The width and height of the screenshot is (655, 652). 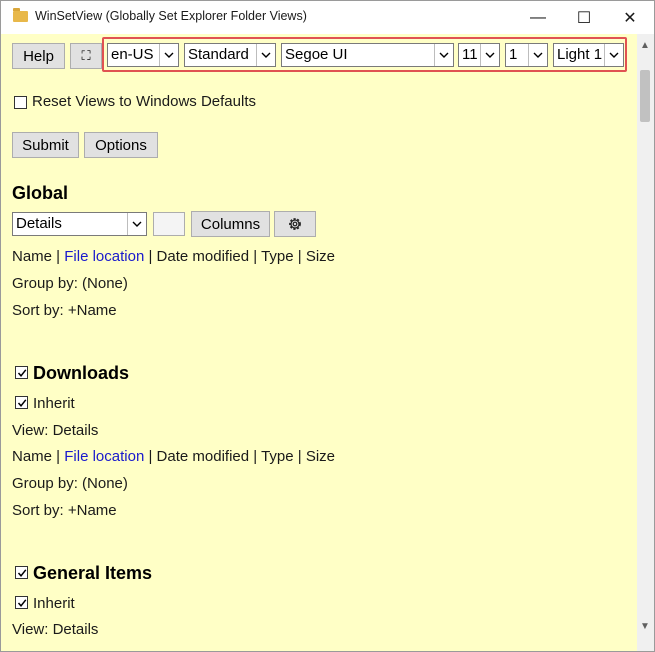 I want to click on general-items-inherit-label: Inherit, so click(x=54, y=603).